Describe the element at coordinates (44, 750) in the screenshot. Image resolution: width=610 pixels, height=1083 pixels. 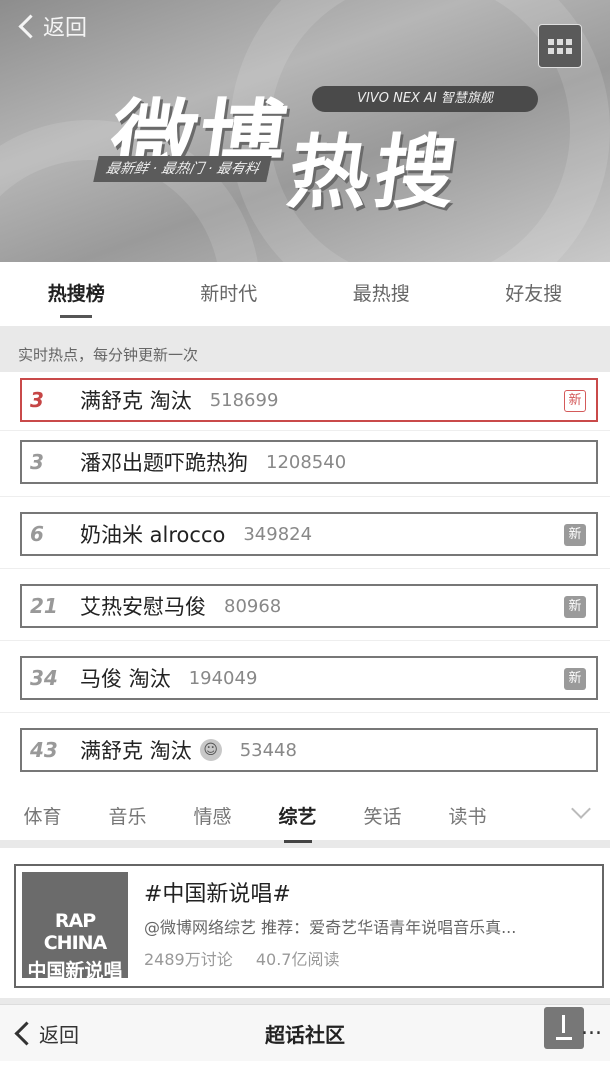
I see `rank-number: 43` at that location.